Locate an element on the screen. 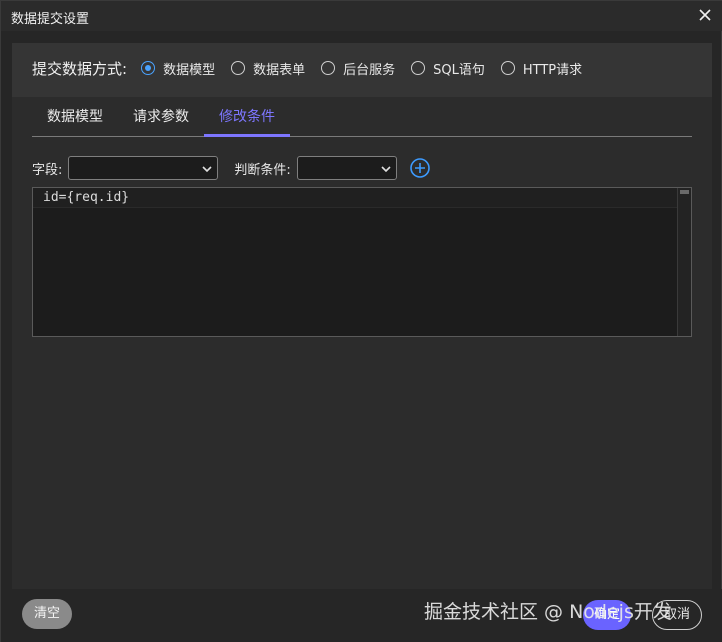 Image resolution: width=722 pixels, height=642 pixels. editor-current-line is located at coordinates (355, 198).